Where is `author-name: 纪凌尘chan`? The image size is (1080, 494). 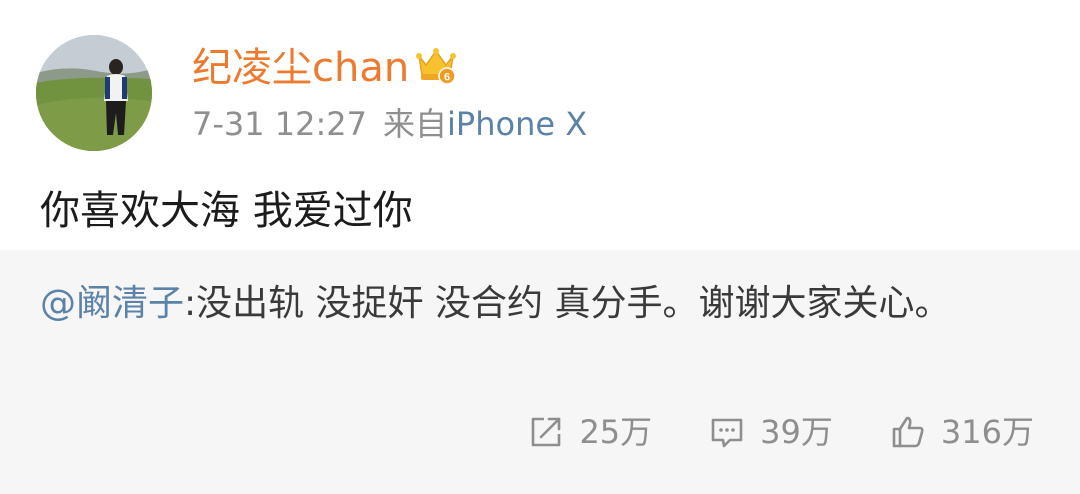 author-name: 纪凌尘chan is located at coordinates (300, 68).